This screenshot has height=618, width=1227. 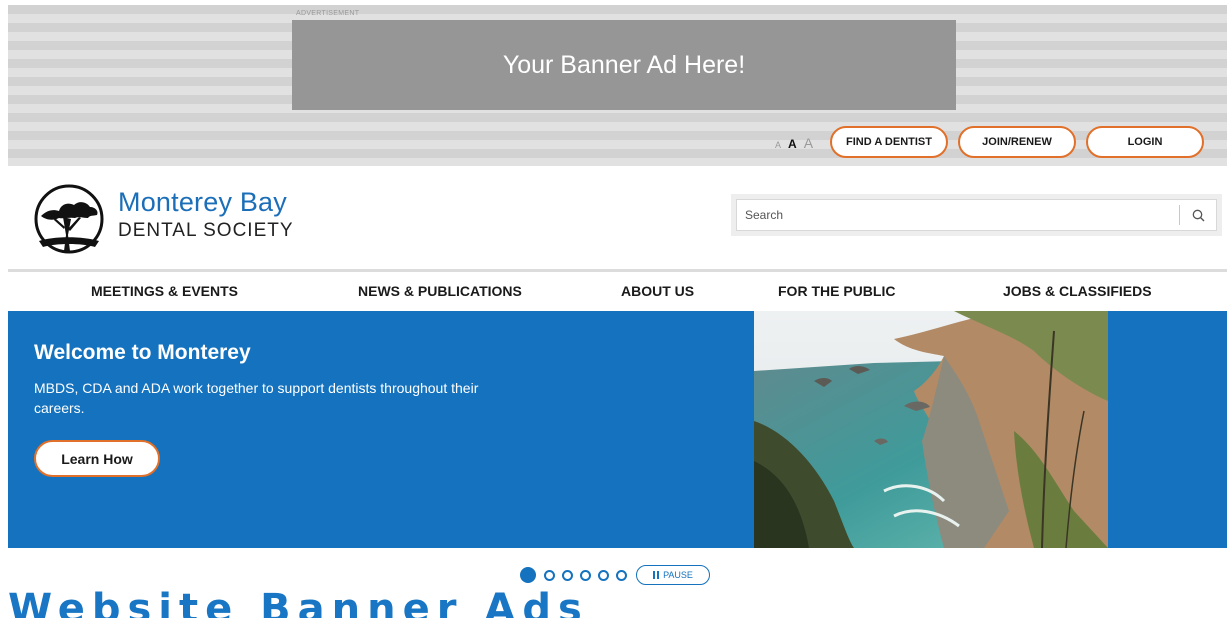 I want to click on nav-item-jobs-classifieds: JOBS & CLASSIFIEDS, so click(x=1077, y=291).